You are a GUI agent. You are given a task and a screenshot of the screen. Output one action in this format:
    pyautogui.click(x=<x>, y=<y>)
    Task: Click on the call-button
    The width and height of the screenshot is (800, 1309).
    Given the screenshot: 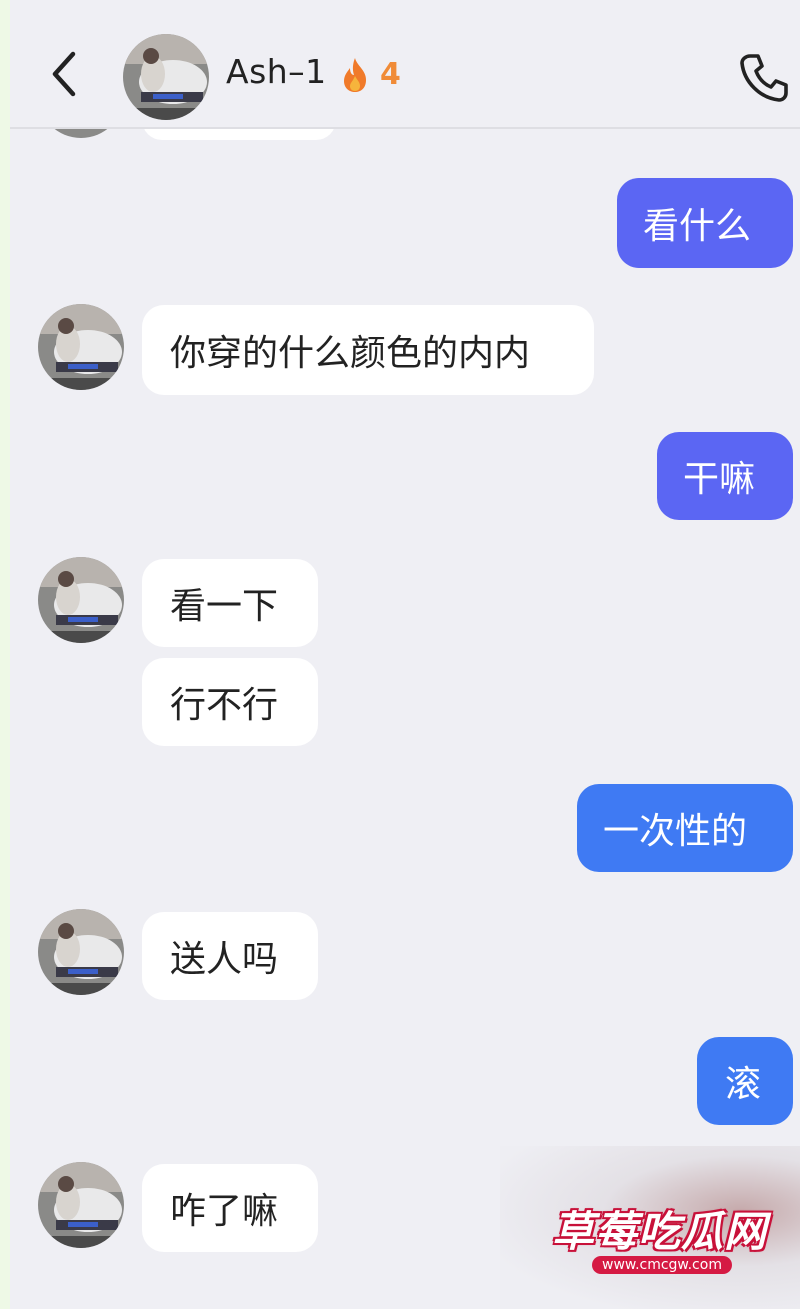 What is the action you would take?
    pyautogui.click(x=764, y=77)
    